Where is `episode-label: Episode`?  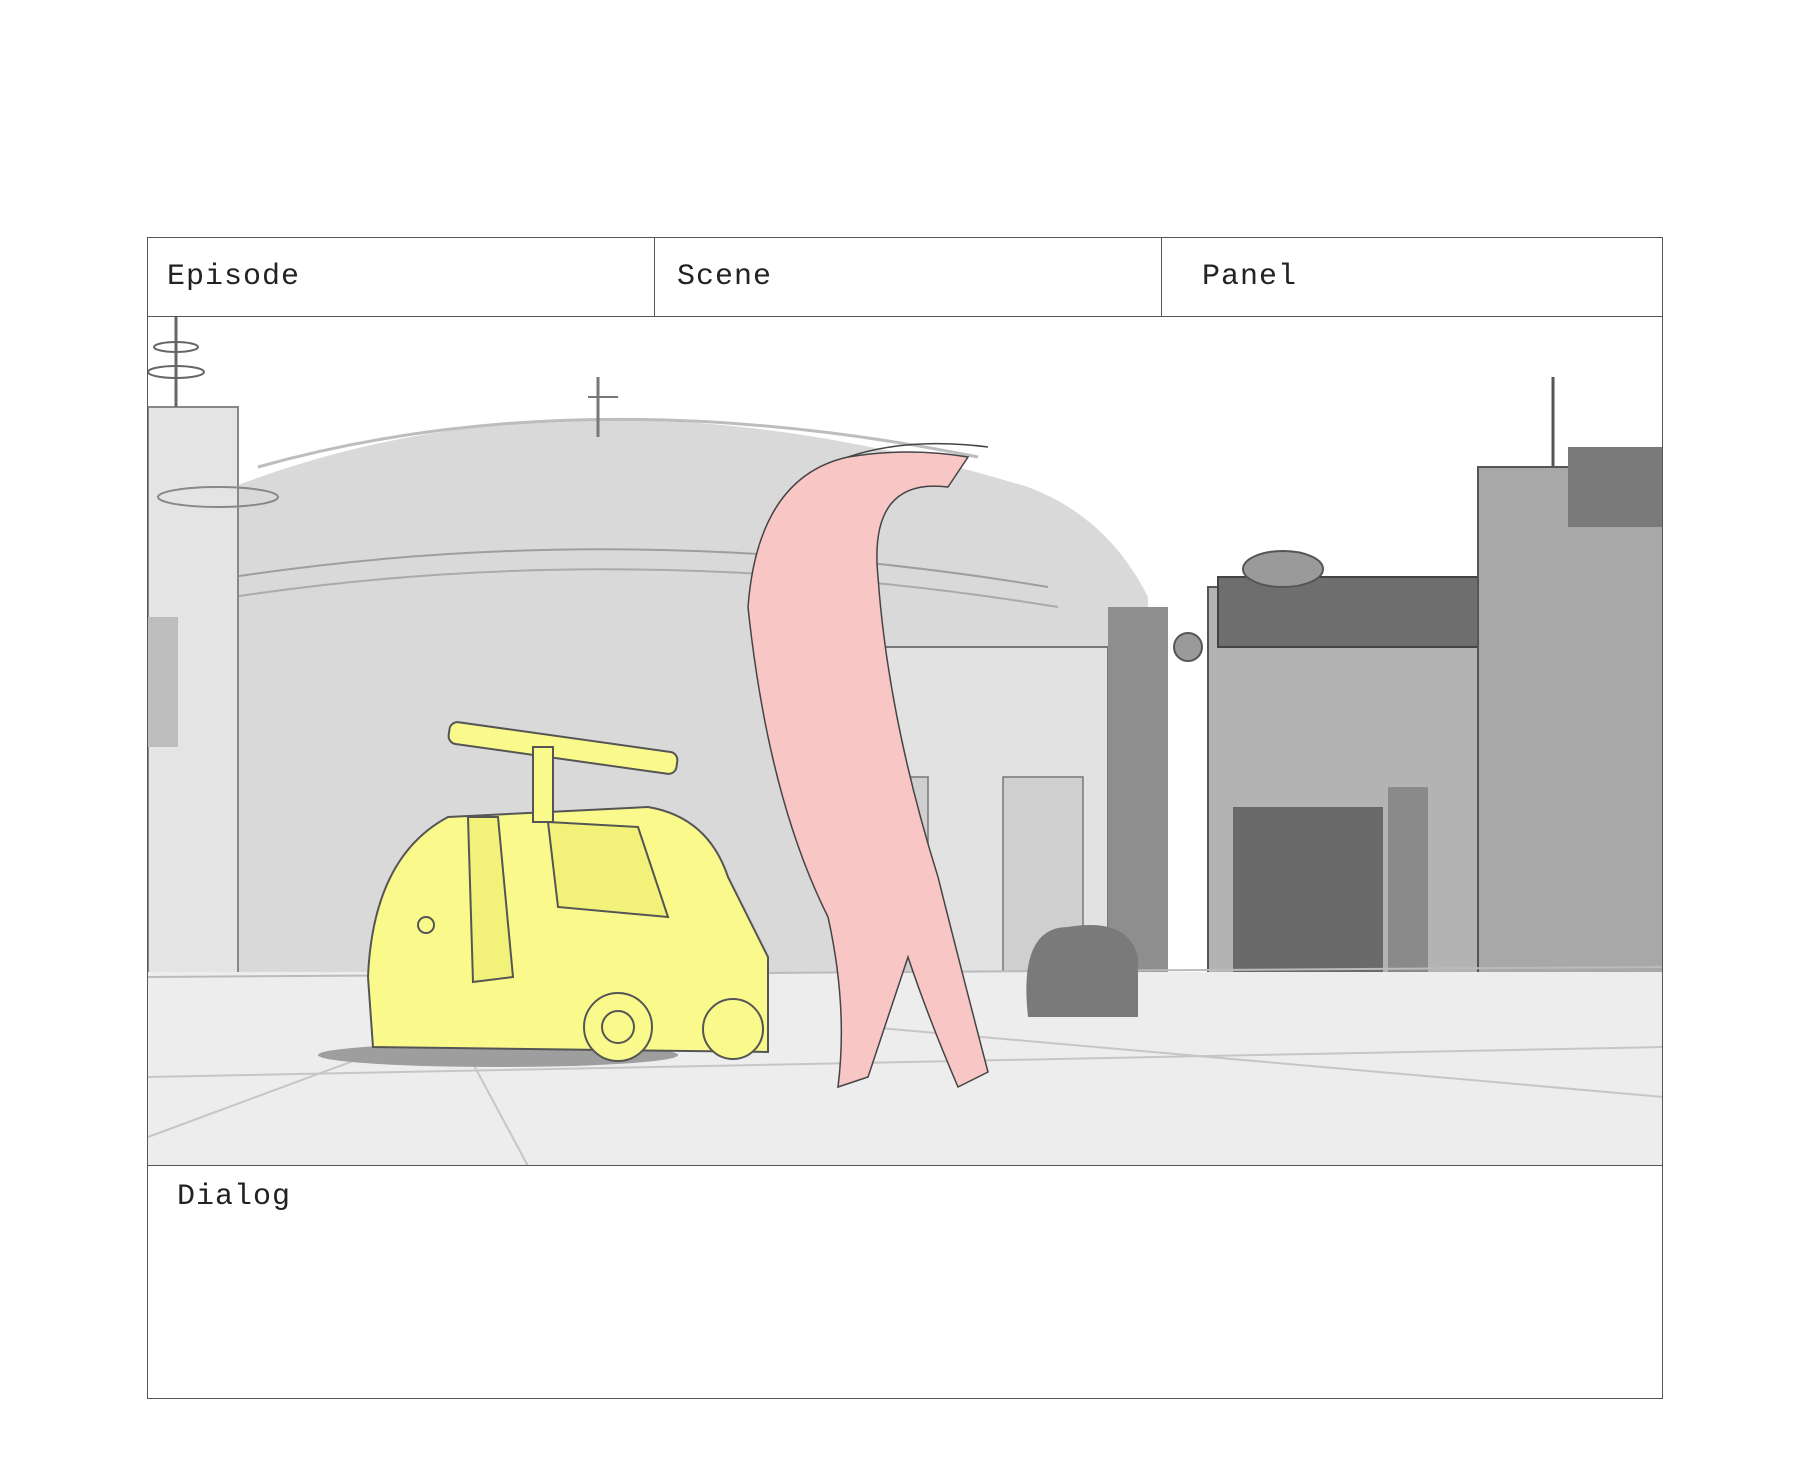 episode-label: Episode is located at coordinates (234, 277).